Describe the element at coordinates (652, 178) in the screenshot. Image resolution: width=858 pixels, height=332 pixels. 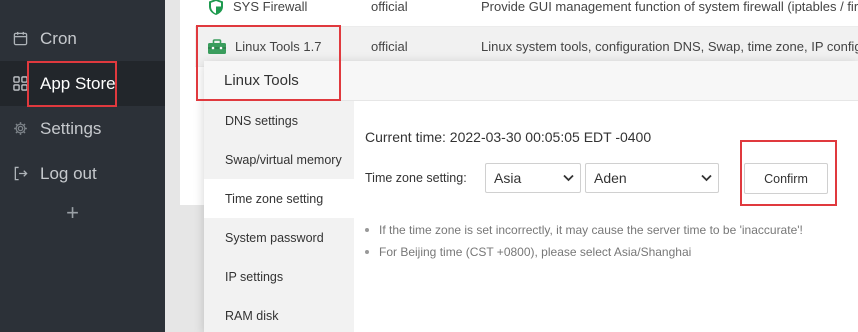
I see `city-select: Aden` at that location.